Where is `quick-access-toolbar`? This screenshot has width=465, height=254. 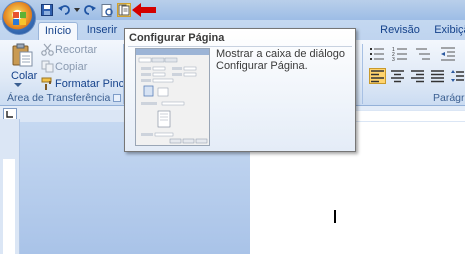
quick-access-toolbar is located at coordinates (85, 10).